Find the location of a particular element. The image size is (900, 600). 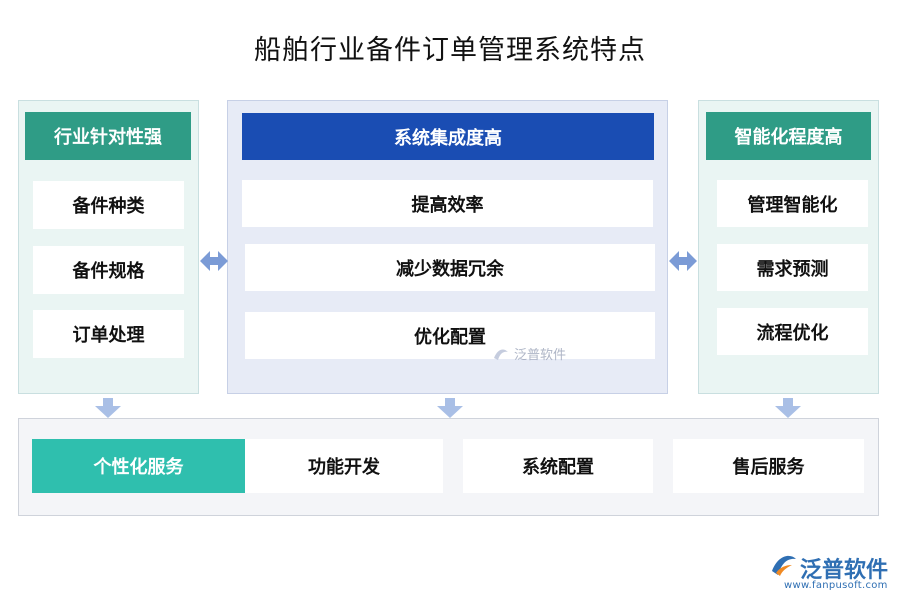

double-arrow-right-icon is located at coordinates (683, 261).